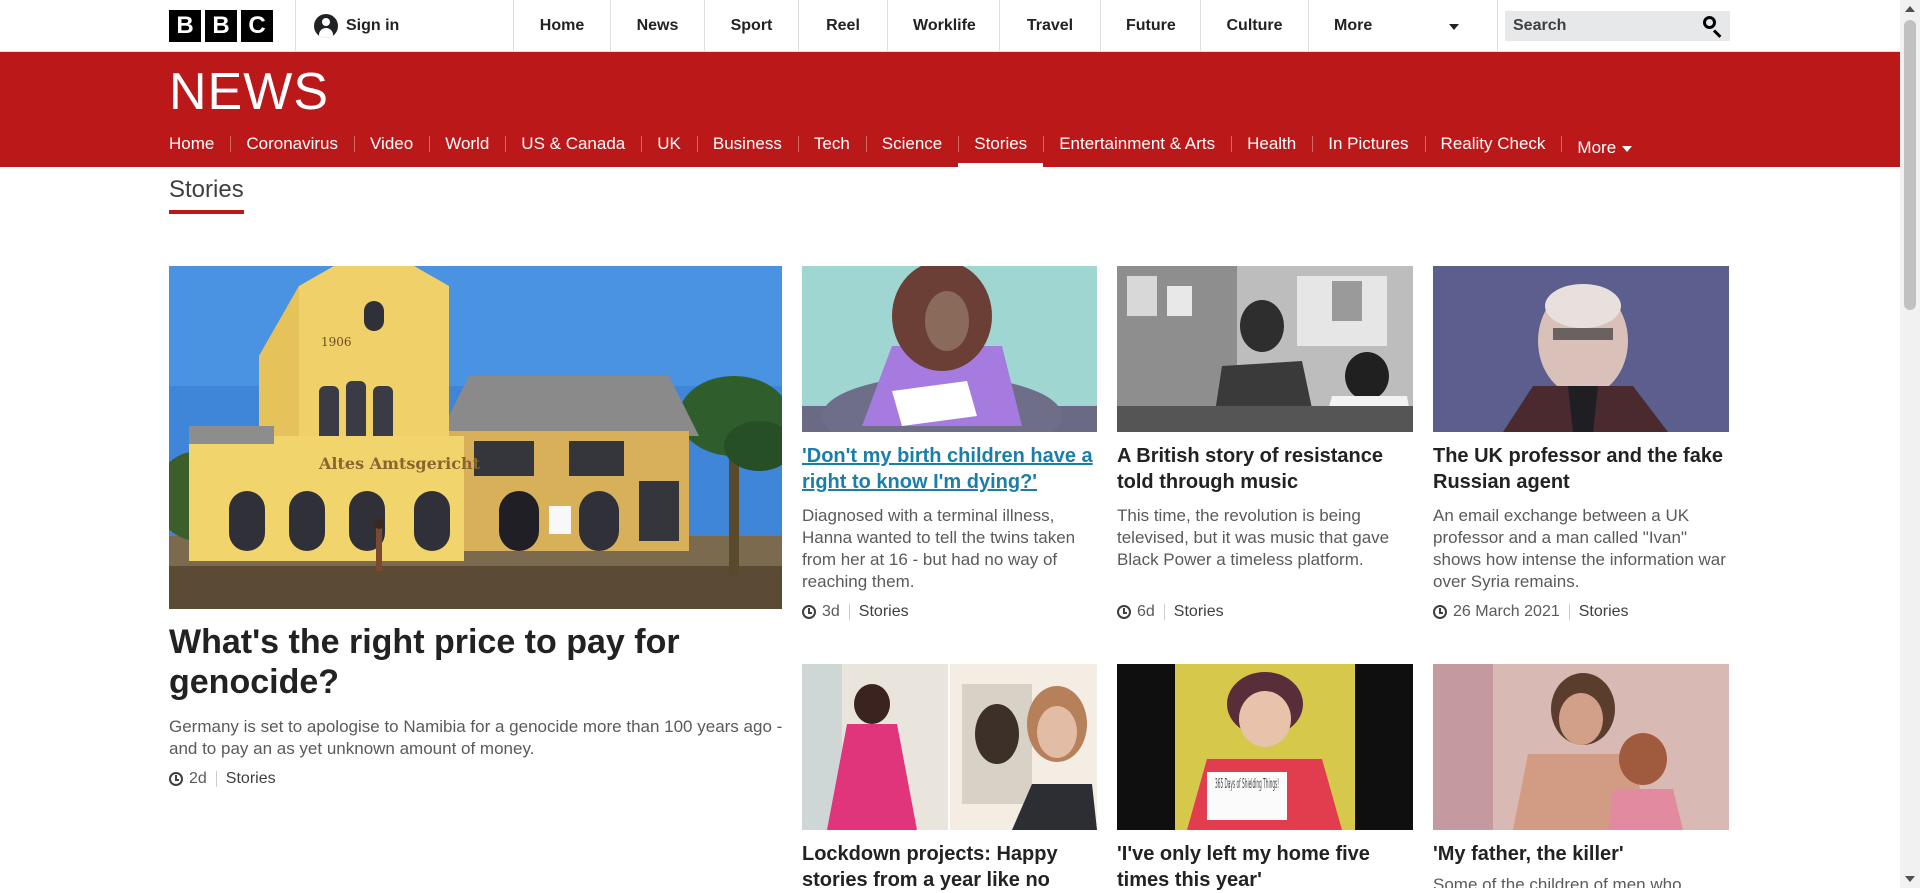 The width and height of the screenshot is (1920, 893). I want to click on scroll-up-arrow-icon, so click(1910, 9).